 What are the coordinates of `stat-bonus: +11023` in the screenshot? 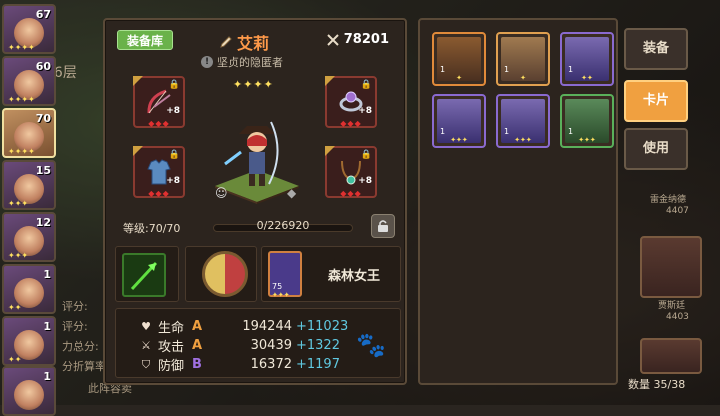 It's located at (322, 326).